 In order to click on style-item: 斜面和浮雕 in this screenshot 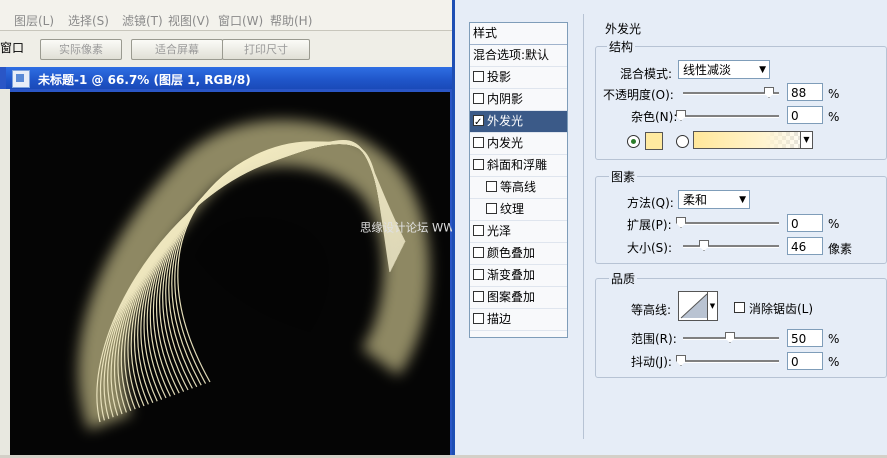, I will do `click(518, 166)`.